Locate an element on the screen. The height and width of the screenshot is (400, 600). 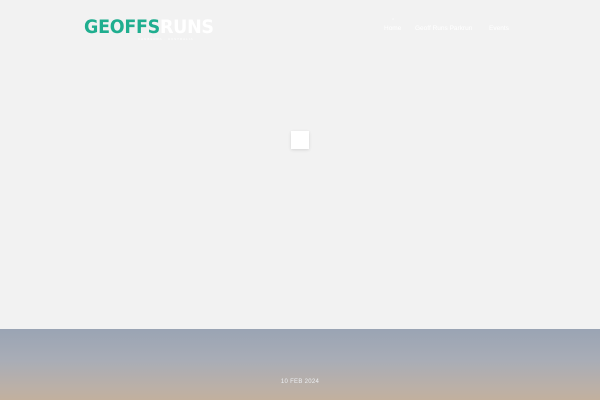
post-date: 10 FEB 2024 is located at coordinates (300, 382).